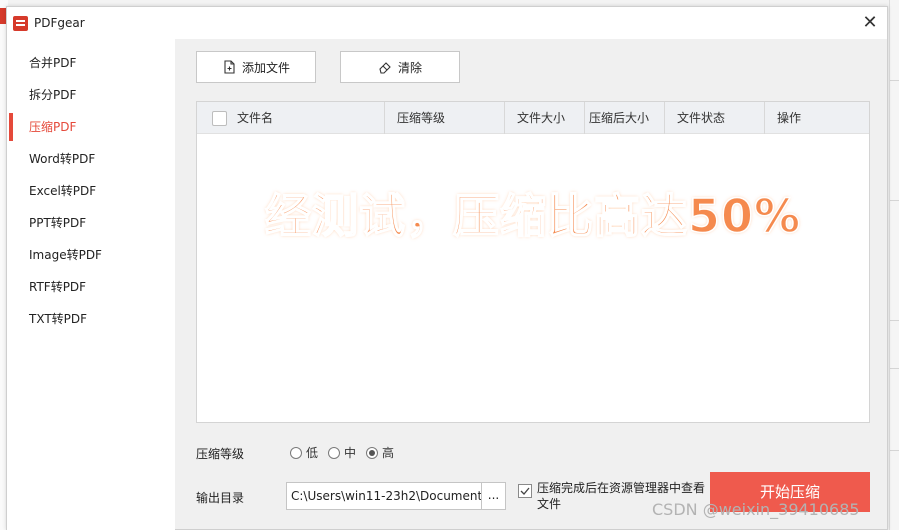 This screenshot has height=530, width=899. Describe the element at coordinates (312, 453) in the screenshot. I see `radio-low-label: 低` at that location.